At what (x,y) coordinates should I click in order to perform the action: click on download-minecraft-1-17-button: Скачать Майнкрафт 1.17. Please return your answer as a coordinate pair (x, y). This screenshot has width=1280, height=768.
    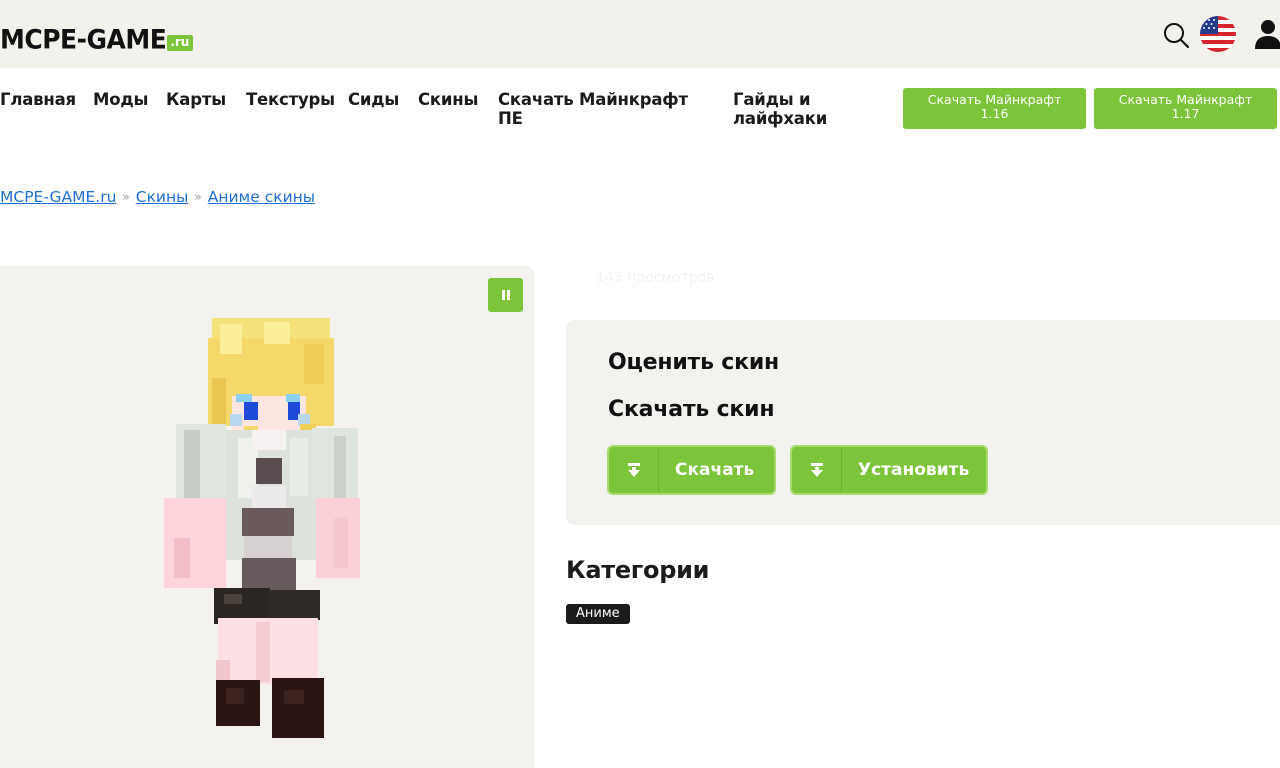
    Looking at the image, I should click on (1185, 108).